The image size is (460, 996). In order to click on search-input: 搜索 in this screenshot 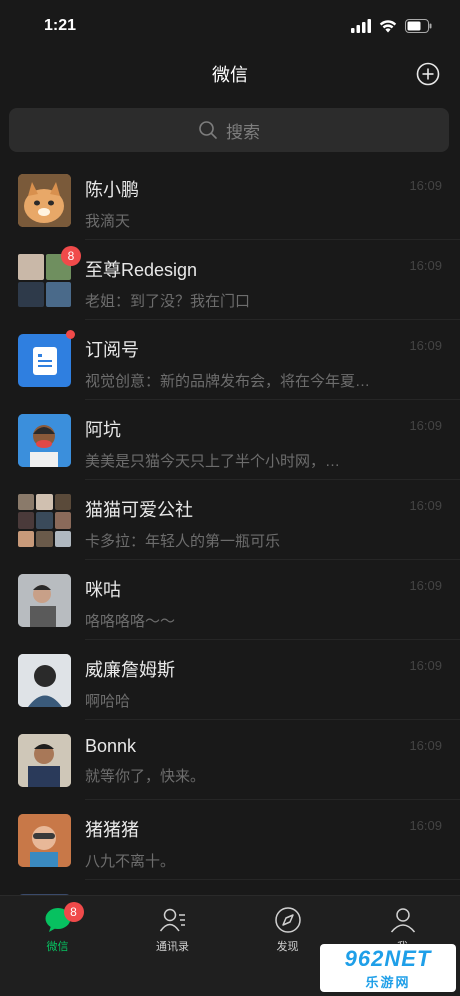, I will do `click(229, 130)`.